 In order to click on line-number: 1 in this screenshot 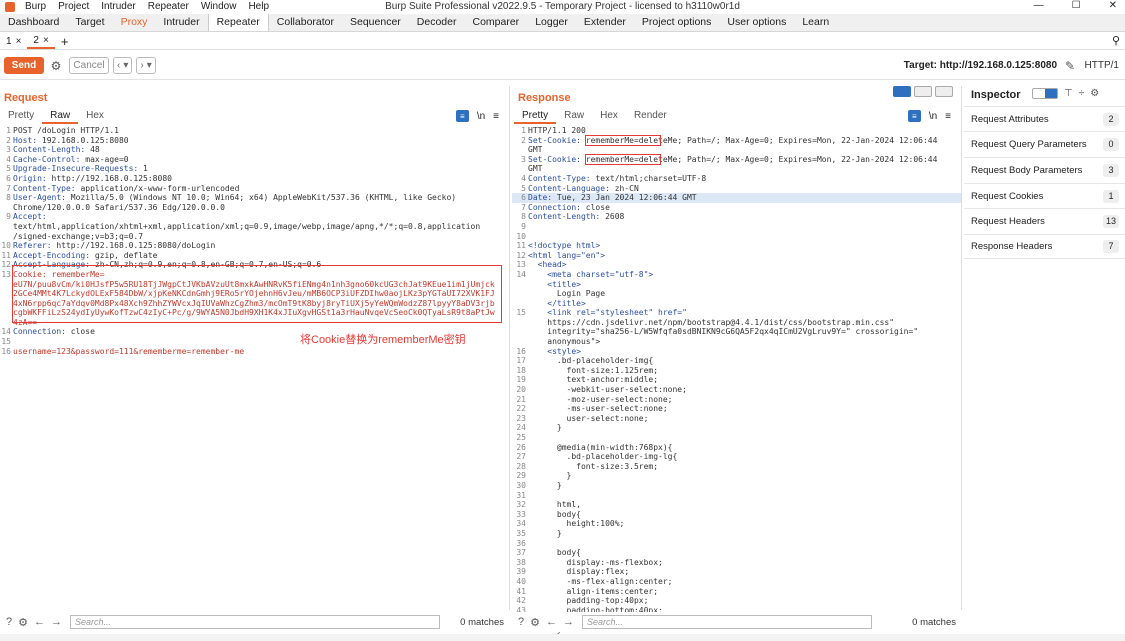, I will do `click(8, 130)`.